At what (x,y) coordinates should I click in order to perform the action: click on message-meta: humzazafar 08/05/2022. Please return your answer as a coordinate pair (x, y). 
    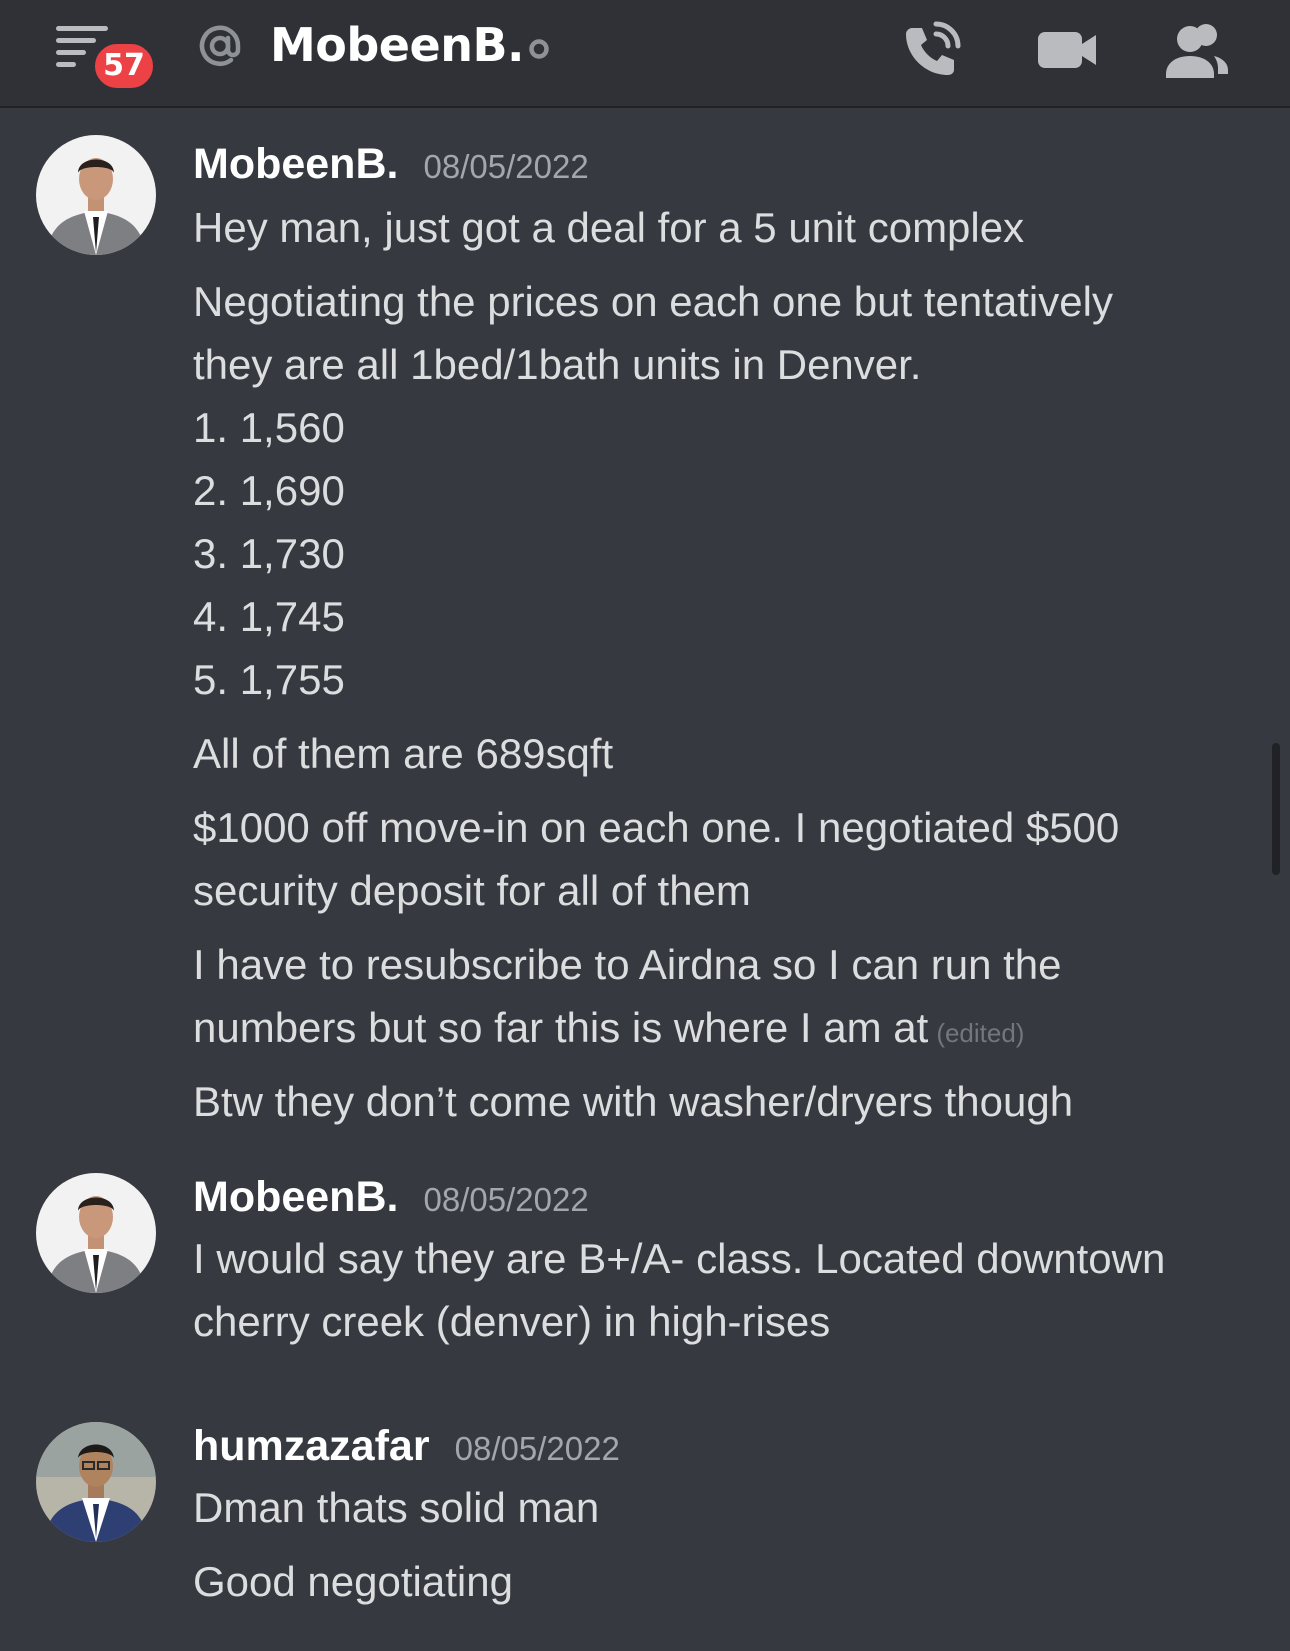
    Looking at the image, I should click on (406, 1446).